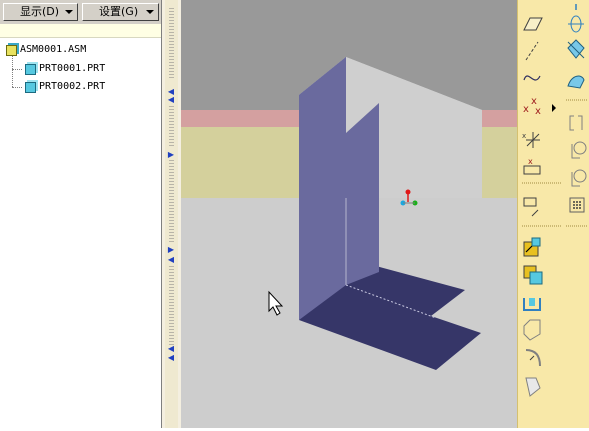 This screenshot has height=431, width=589. What do you see at coordinates (80, 12) in the screenshot?
I see `model-tree-toolbar: 显示(D) 设置(G)` at bounding box center [80, 12].